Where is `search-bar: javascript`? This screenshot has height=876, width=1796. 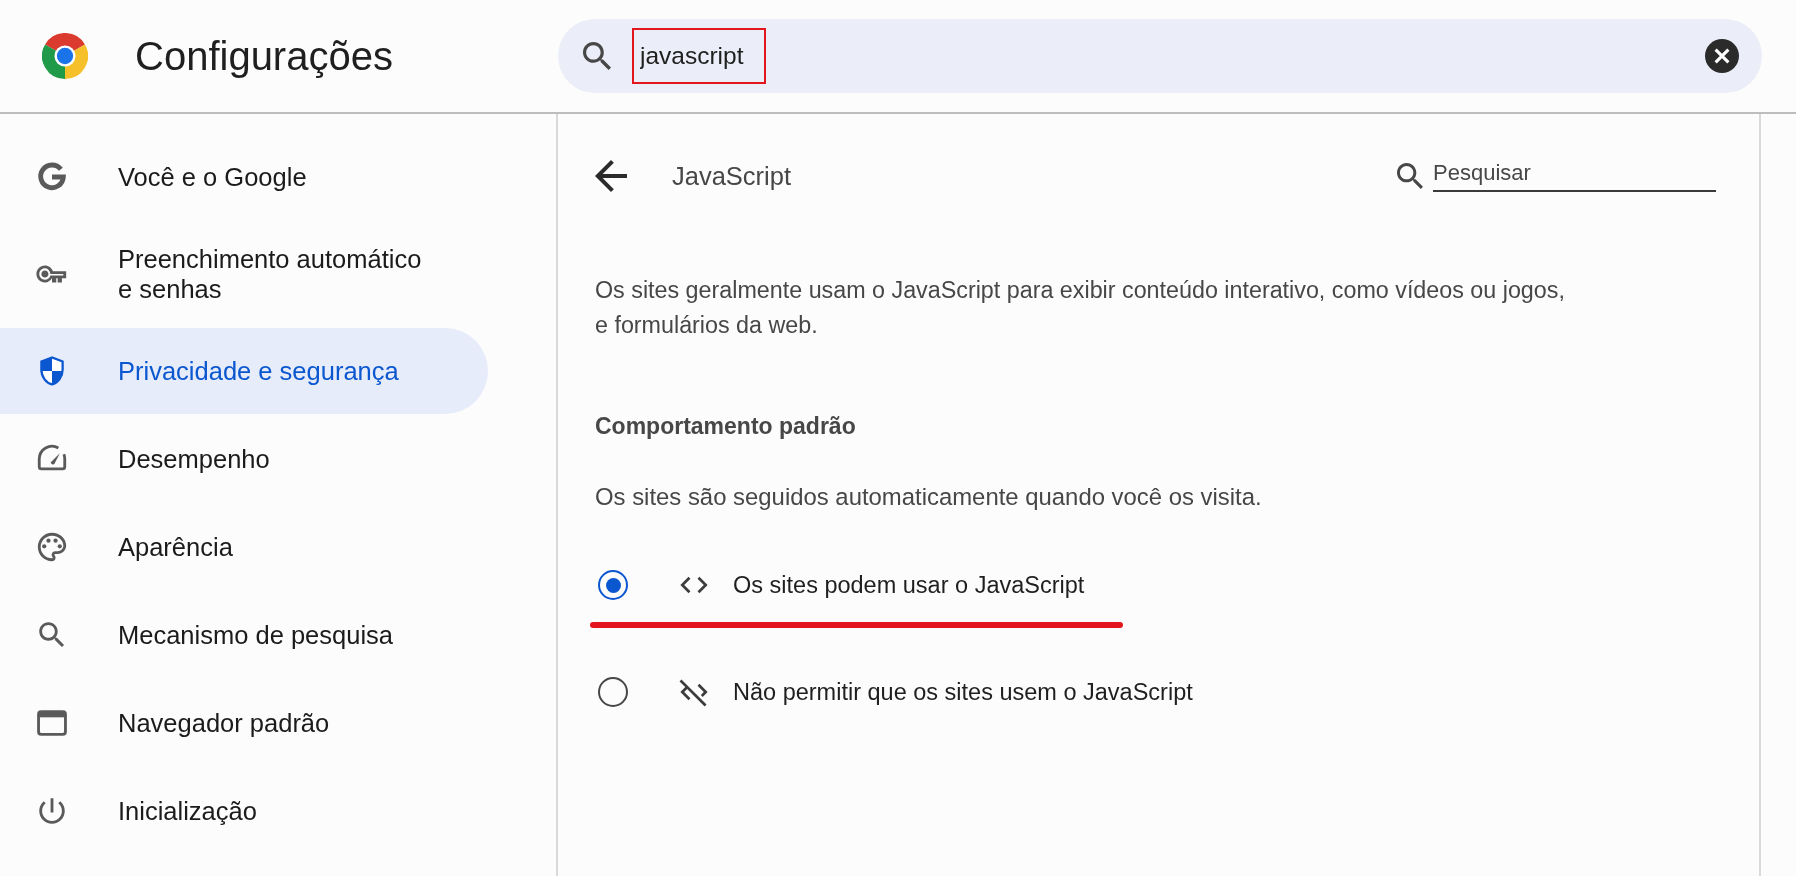
search-bar: javascript is located at coordinates (1160, 56).